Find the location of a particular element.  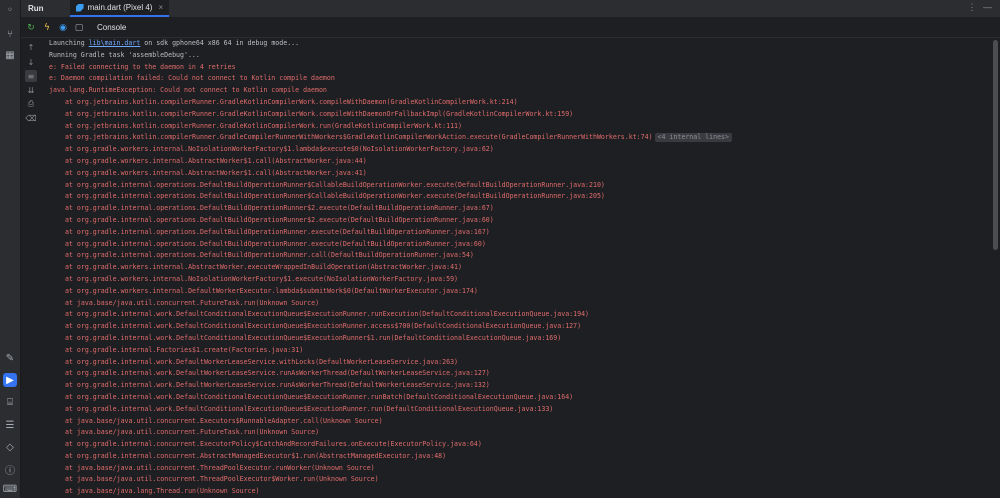

build-icon: ⌸ is located at coordinates (10, 402).